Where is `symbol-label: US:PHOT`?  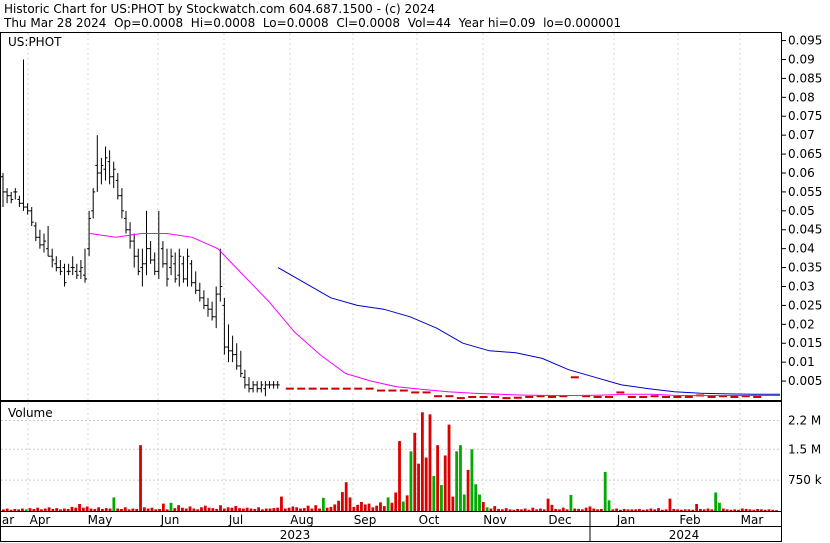 symbol-label: US:PHOT is located at coordinates (35, 42).